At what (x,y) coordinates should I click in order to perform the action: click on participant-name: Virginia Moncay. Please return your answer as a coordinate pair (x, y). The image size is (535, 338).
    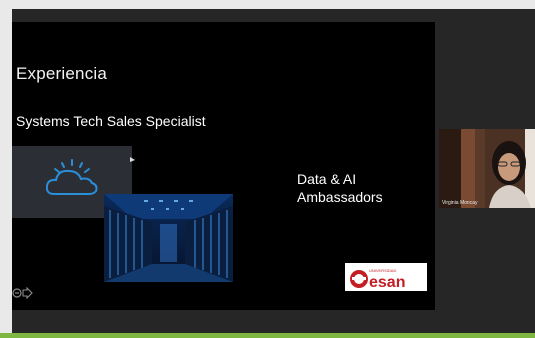
    Looking at the image, I should click on (460, 203).